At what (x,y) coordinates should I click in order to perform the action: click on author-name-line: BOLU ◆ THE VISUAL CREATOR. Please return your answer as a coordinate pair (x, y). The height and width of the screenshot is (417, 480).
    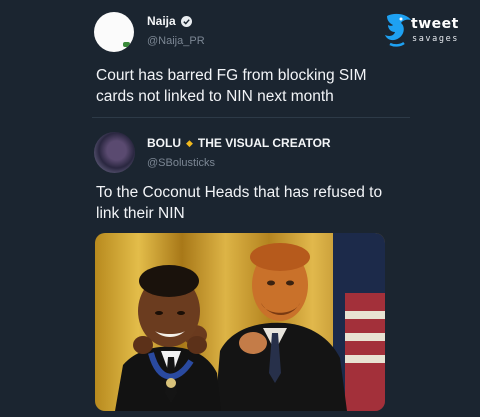
    Looking at the image, I should click on (239, 143).